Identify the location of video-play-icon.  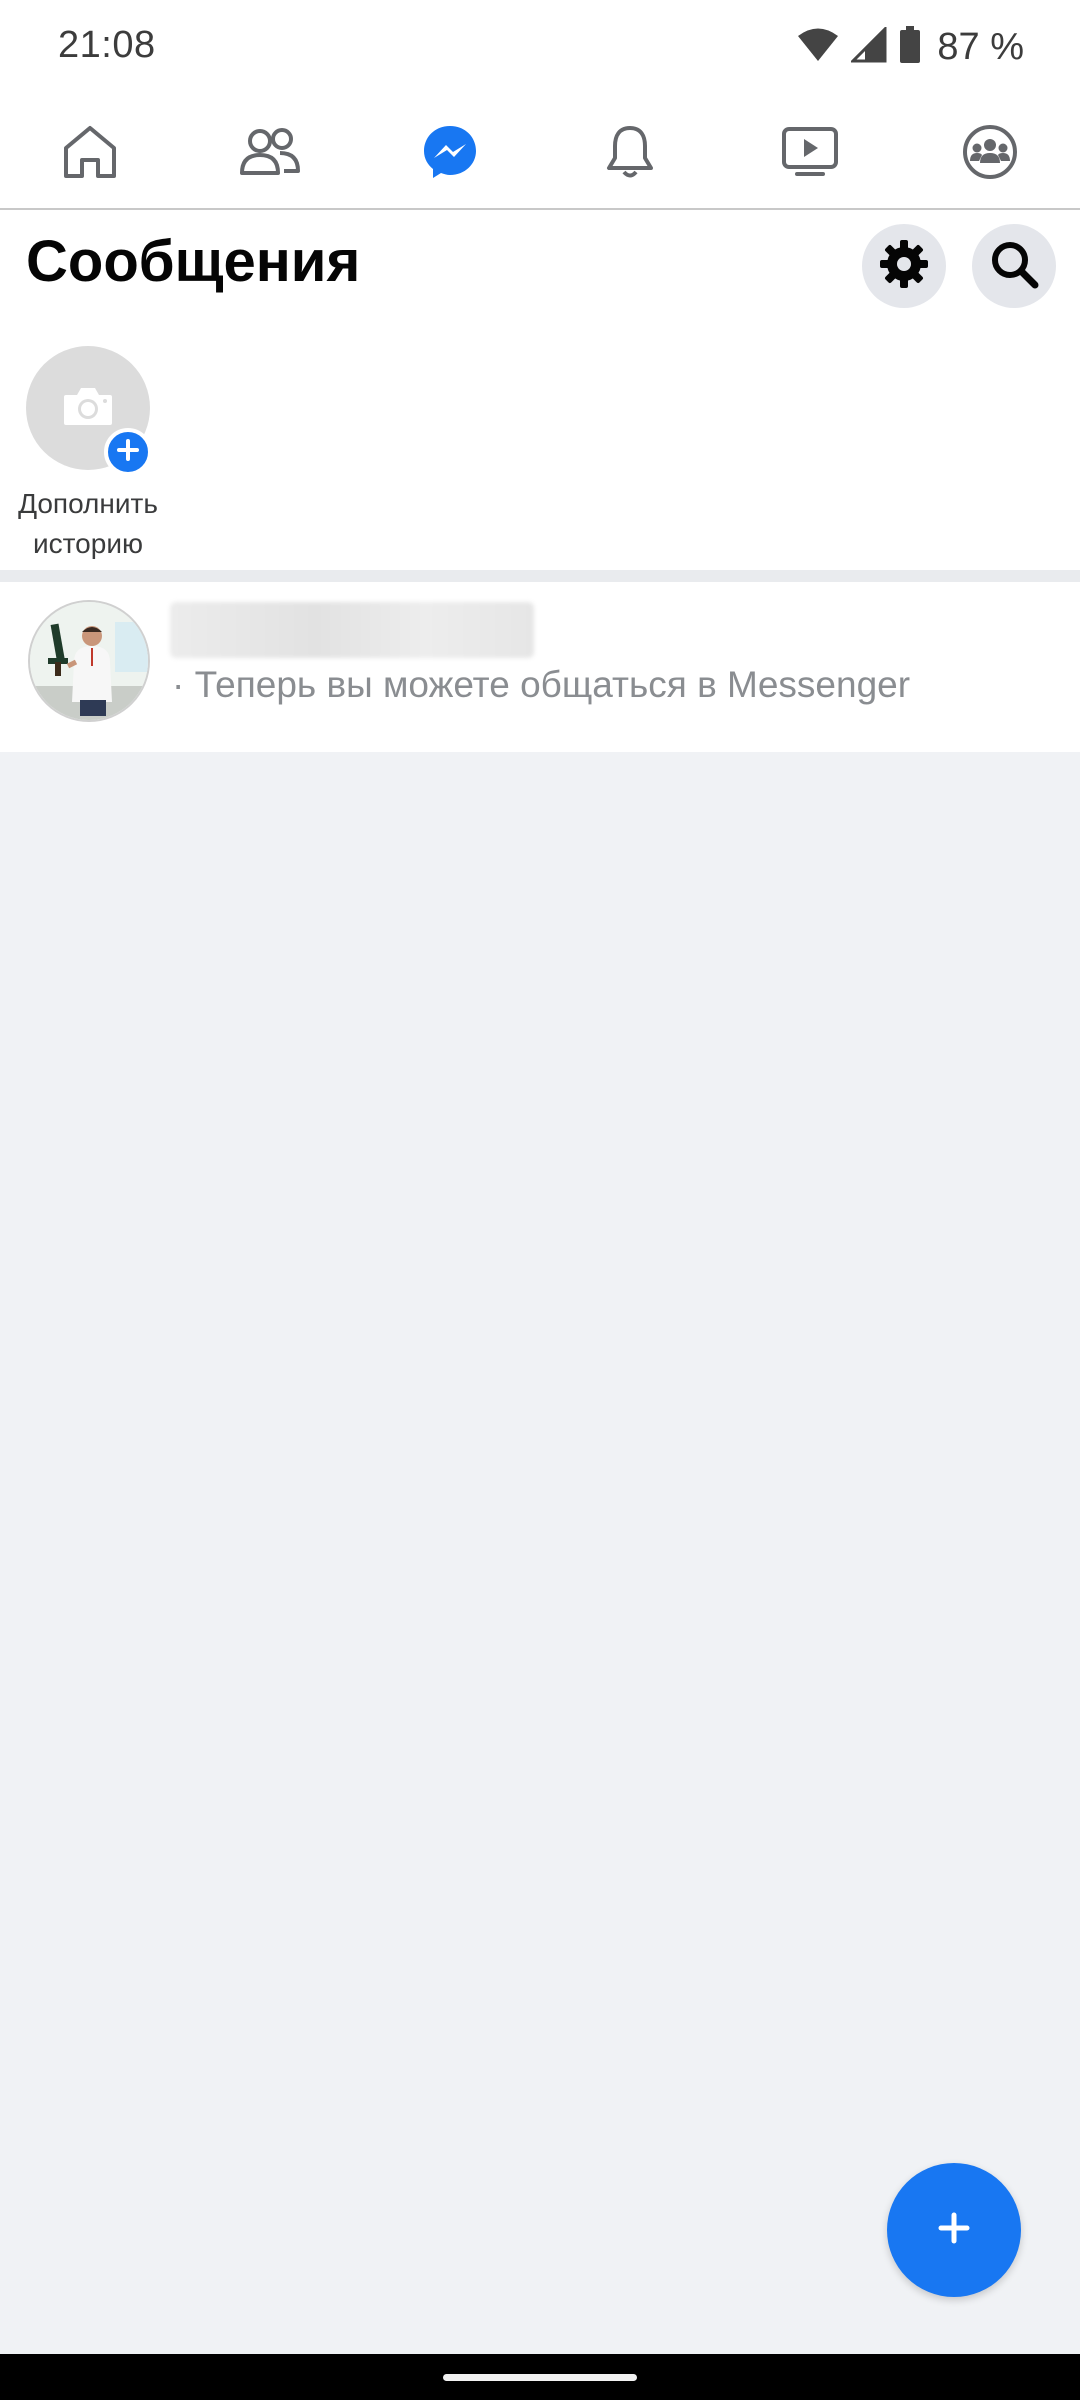
(810, 152).